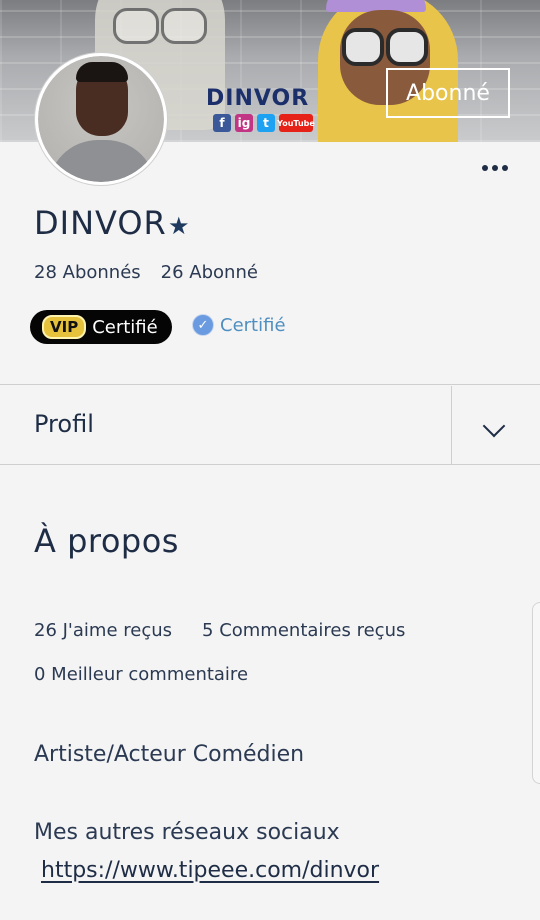 The image size is (540, 920). Describe the element at coordinates (304, 630) in the screenshot. I see `comments-received: 5 Commentaires reçus` at that location.